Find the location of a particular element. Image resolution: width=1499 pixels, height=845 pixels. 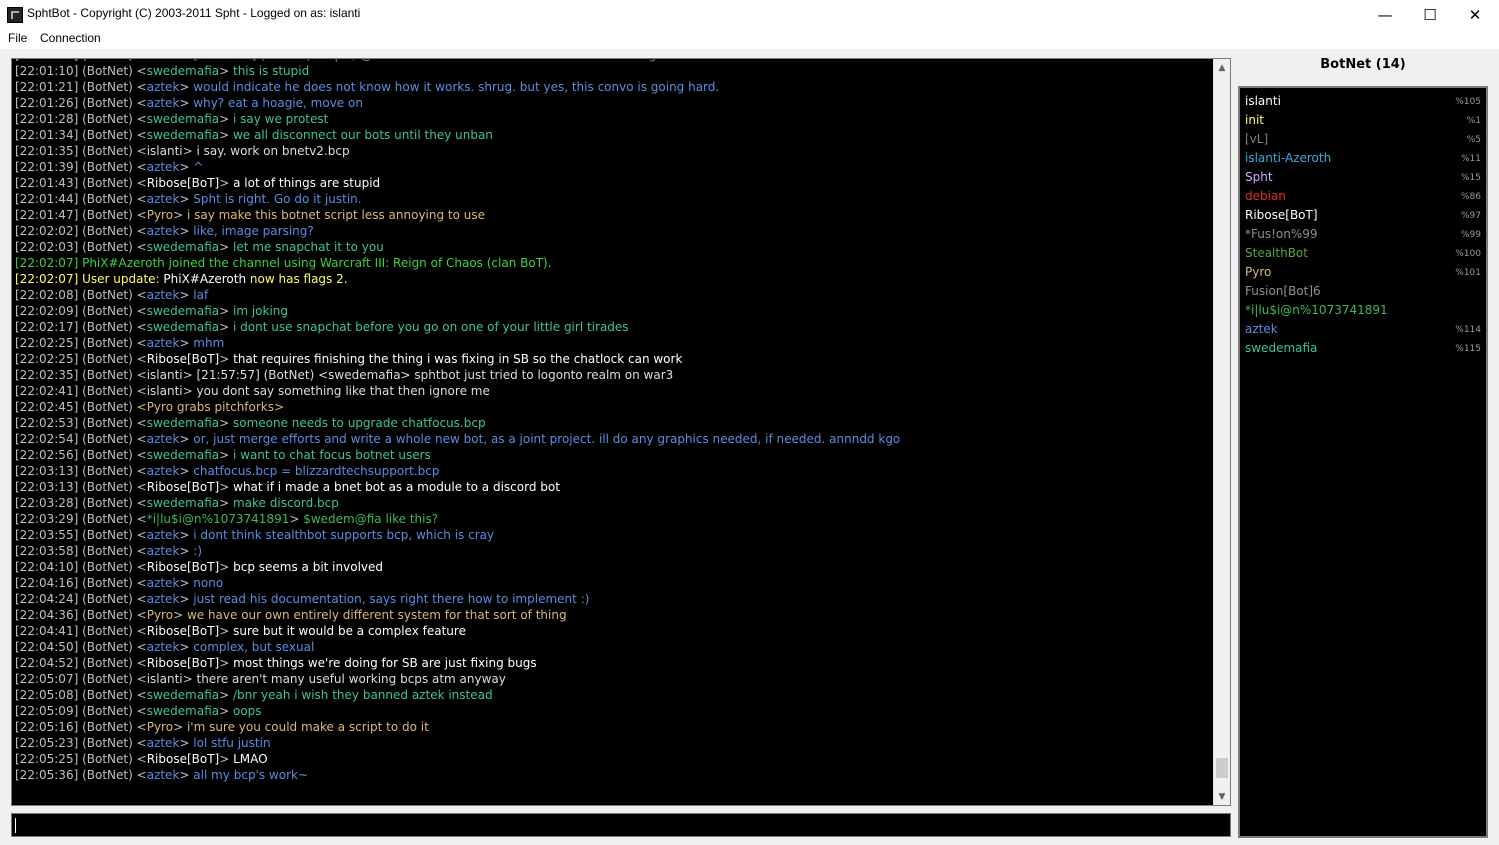

user-name: swedemafia is located at coordinates (1281, 348).